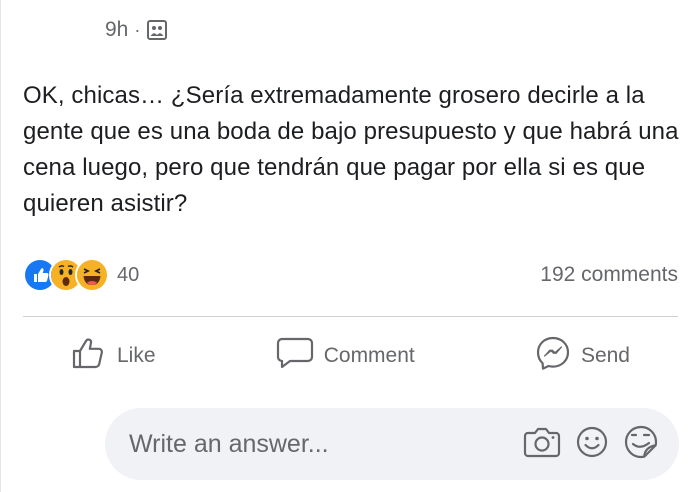  I want to click on emoji-icon, so click(592, 444).